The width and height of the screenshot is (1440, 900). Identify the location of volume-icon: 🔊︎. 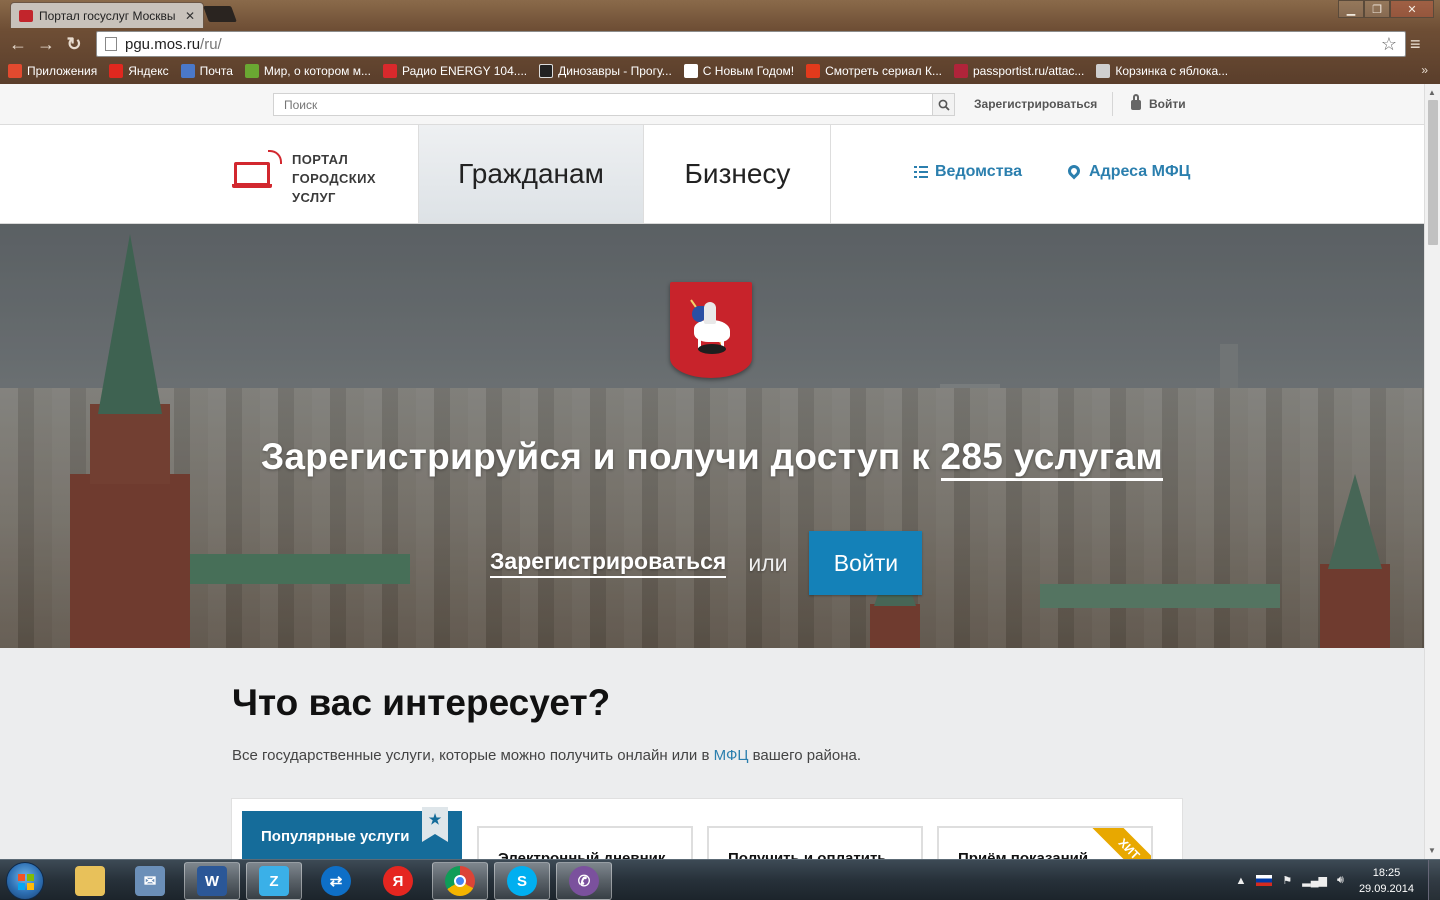
(1340, 880).